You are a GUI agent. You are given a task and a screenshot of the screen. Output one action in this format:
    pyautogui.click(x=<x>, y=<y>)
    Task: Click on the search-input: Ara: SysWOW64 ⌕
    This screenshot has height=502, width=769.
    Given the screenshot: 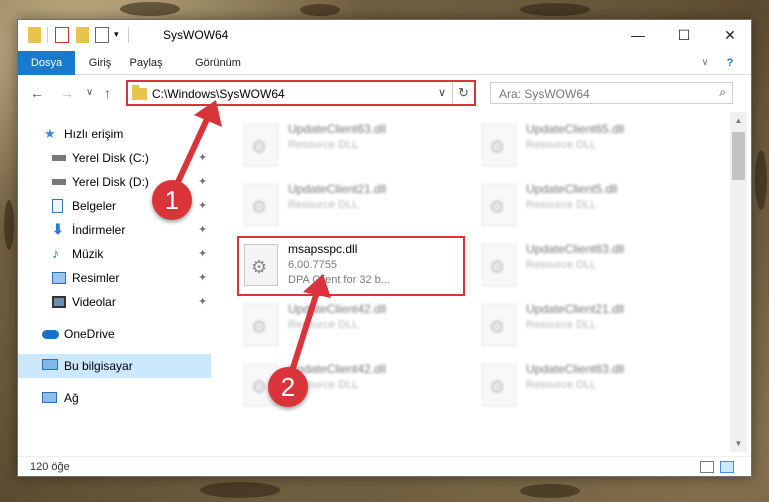 What is the action you would take?
    pyautogui.click(x=611, y=93)
    